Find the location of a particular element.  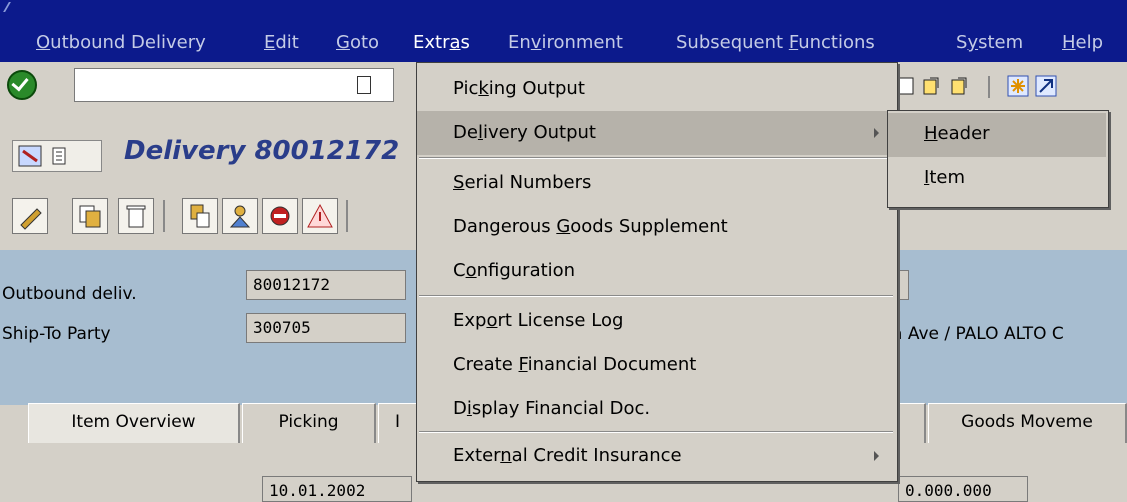

copy-icon is located at coordinates (90, 216).